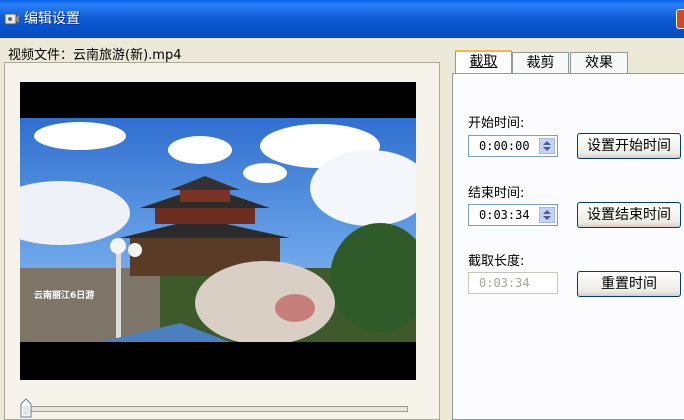  Describe the element at coordinates (342, 19) in the screenshot. I see `title-bar: 编辑设置` at that location.